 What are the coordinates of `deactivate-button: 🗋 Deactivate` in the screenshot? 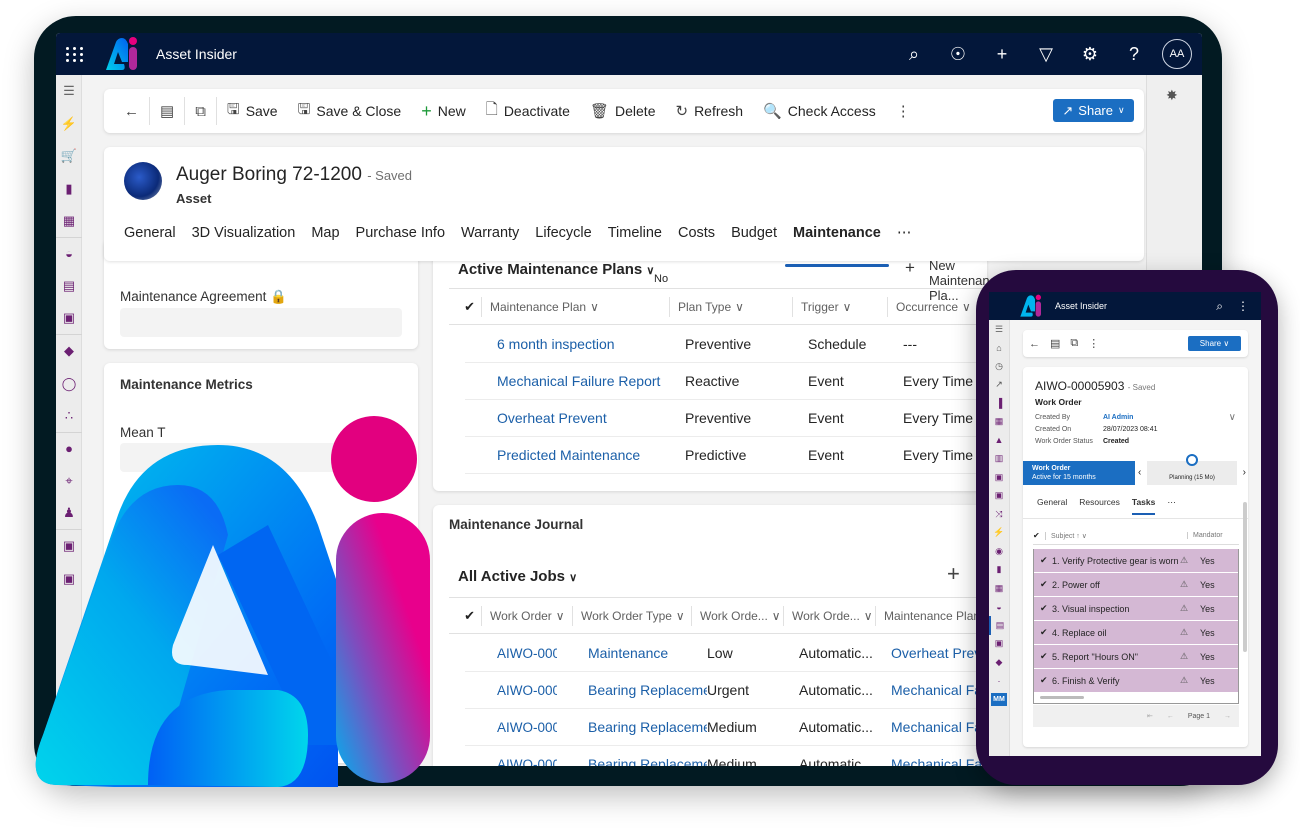 It's located at (528, 111).